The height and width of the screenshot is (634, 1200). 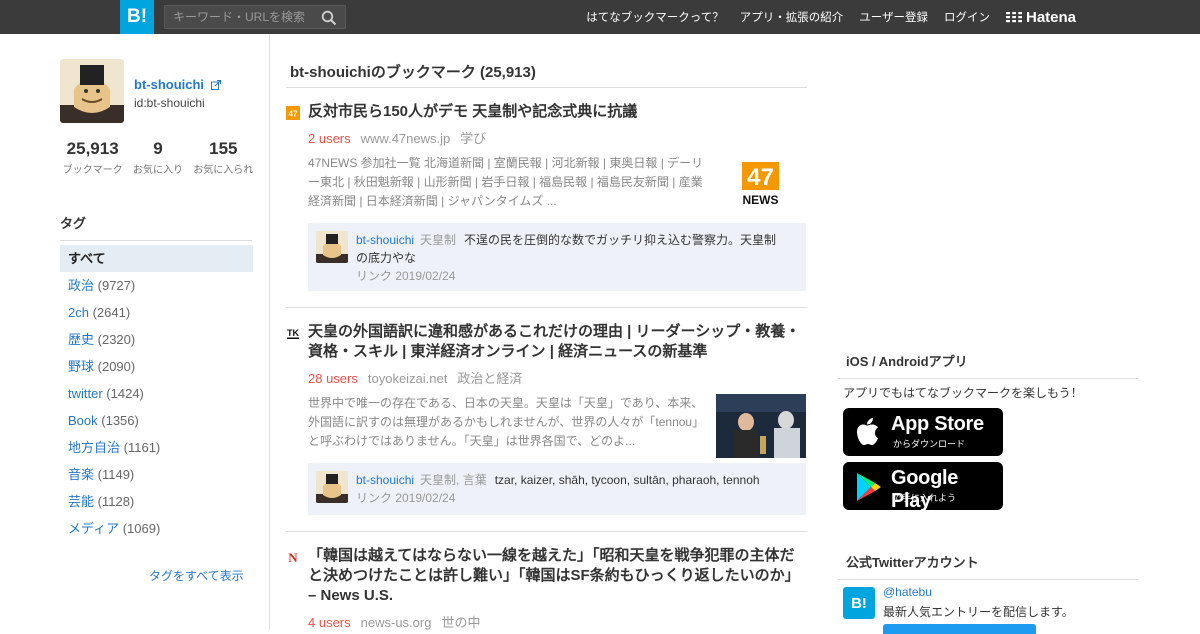 I want to click on google-play-sublabel: で手に入れよう, so click(x=925, y=498).